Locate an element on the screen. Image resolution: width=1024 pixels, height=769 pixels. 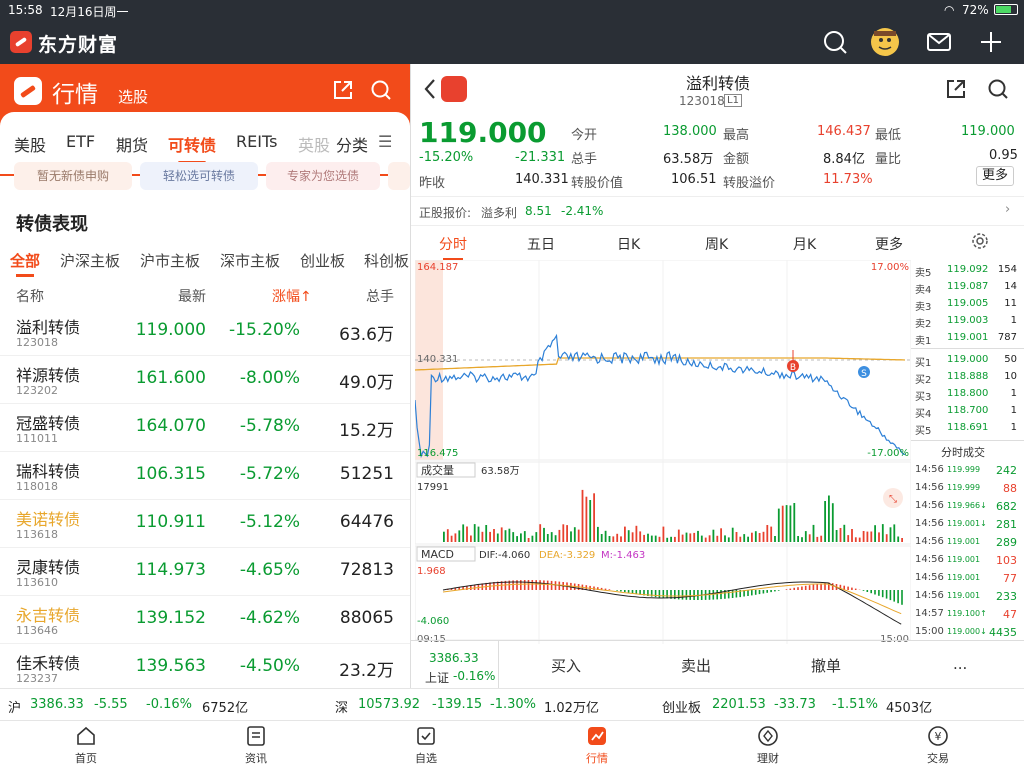
nav-news: 资讯 is located at coordinates (256, 745).